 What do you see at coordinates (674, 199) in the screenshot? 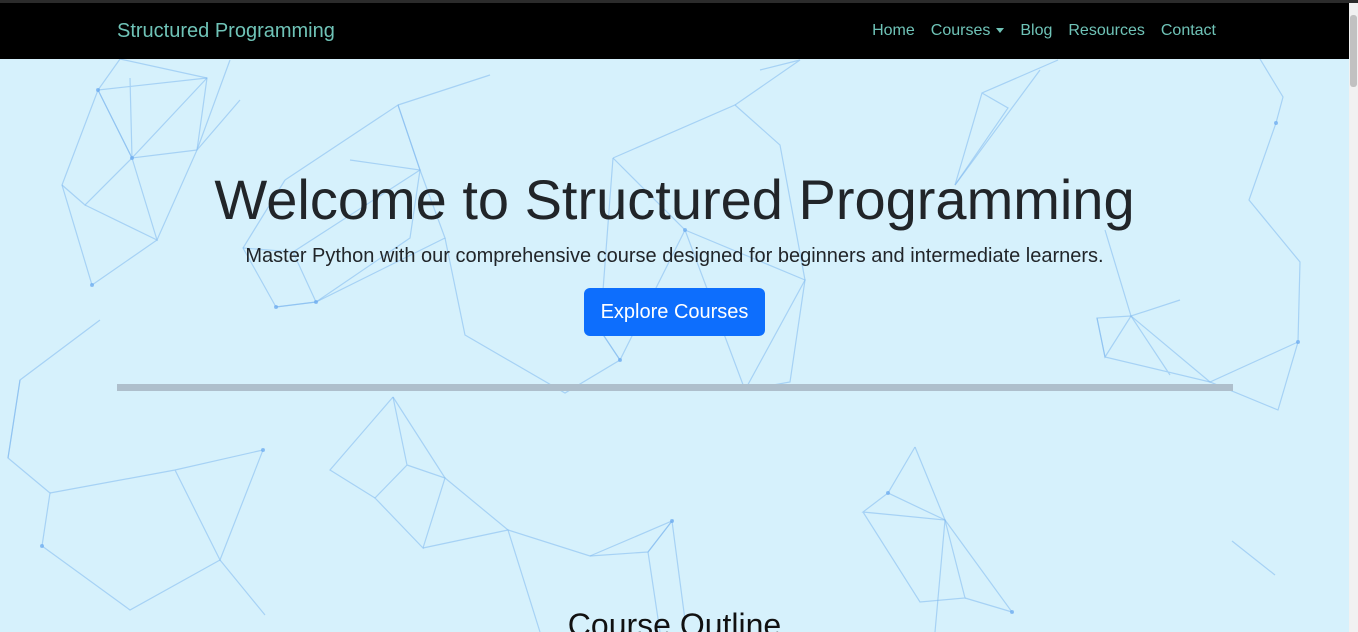
I see `hero-title: Welcome to Structured Programming` at bounding box center [674, 199].